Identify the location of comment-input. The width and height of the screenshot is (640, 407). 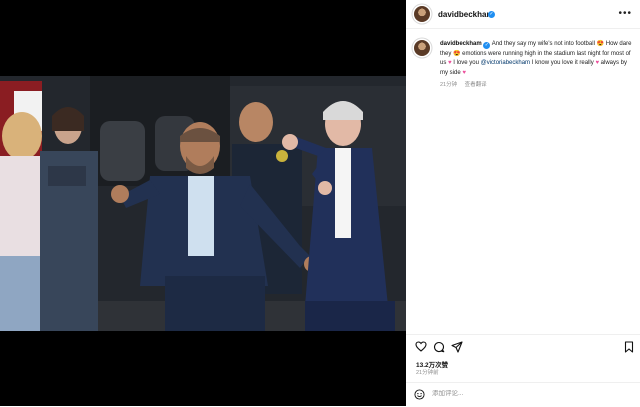
(507, 393).